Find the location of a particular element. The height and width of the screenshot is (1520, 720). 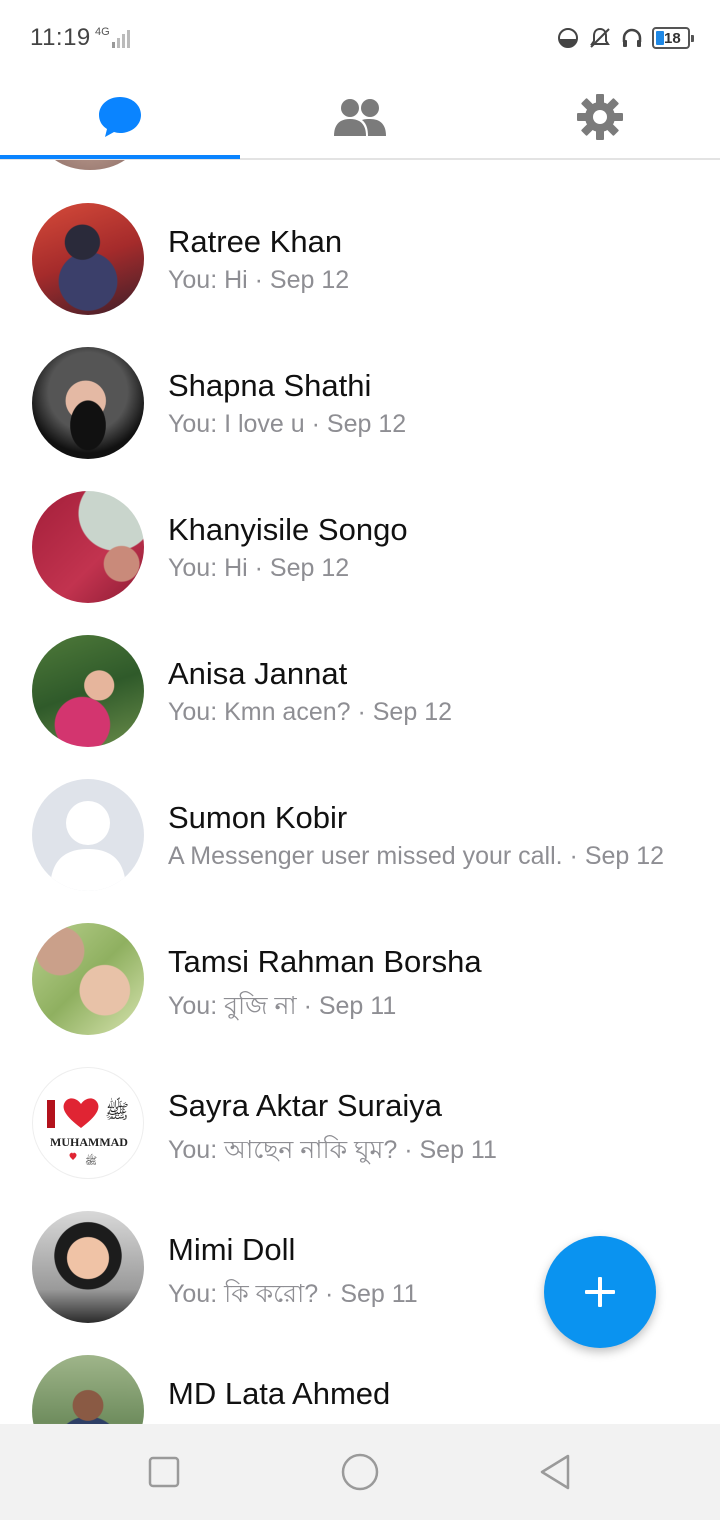

bell-off-icon is located at coordinates (600, 37).